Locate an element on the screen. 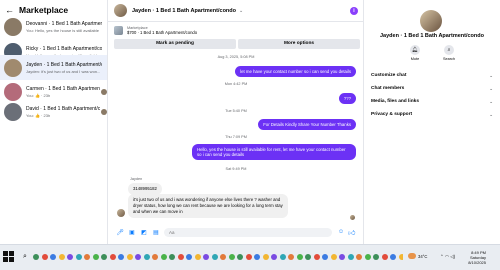 This screenshot has height=270, width=500. section-privacy-support: Privacy & support ⌄ is located at coordinates (432, 115).